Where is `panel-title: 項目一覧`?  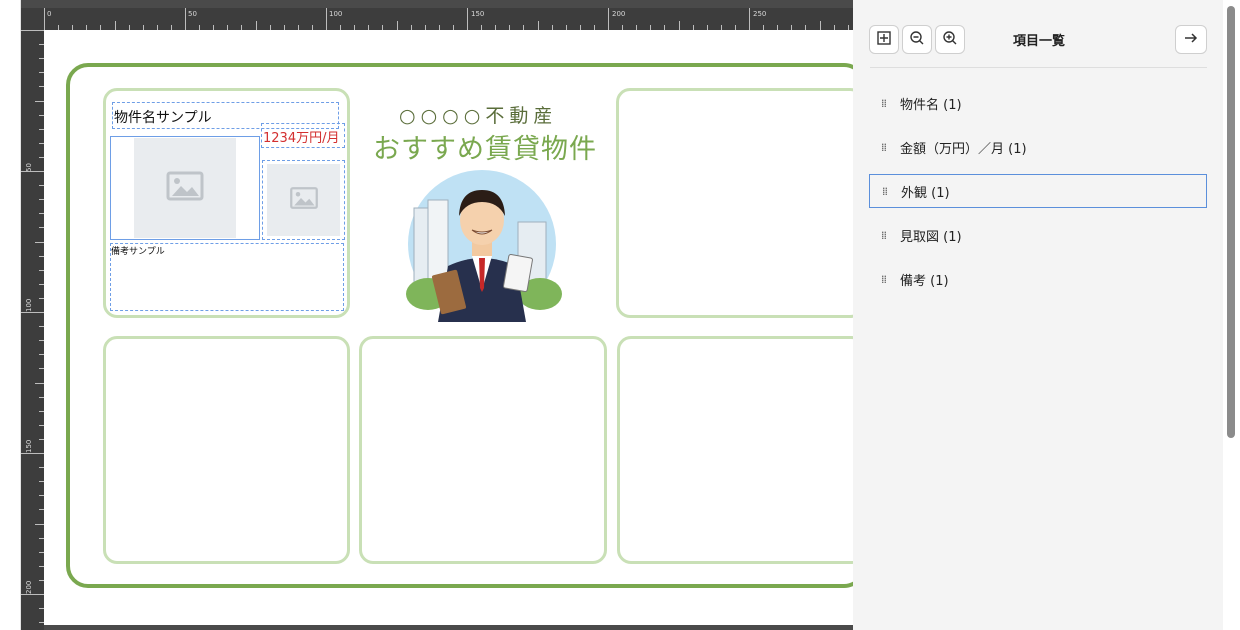
panel-title: 項目一覧 is located at coordinates (1039, 41).